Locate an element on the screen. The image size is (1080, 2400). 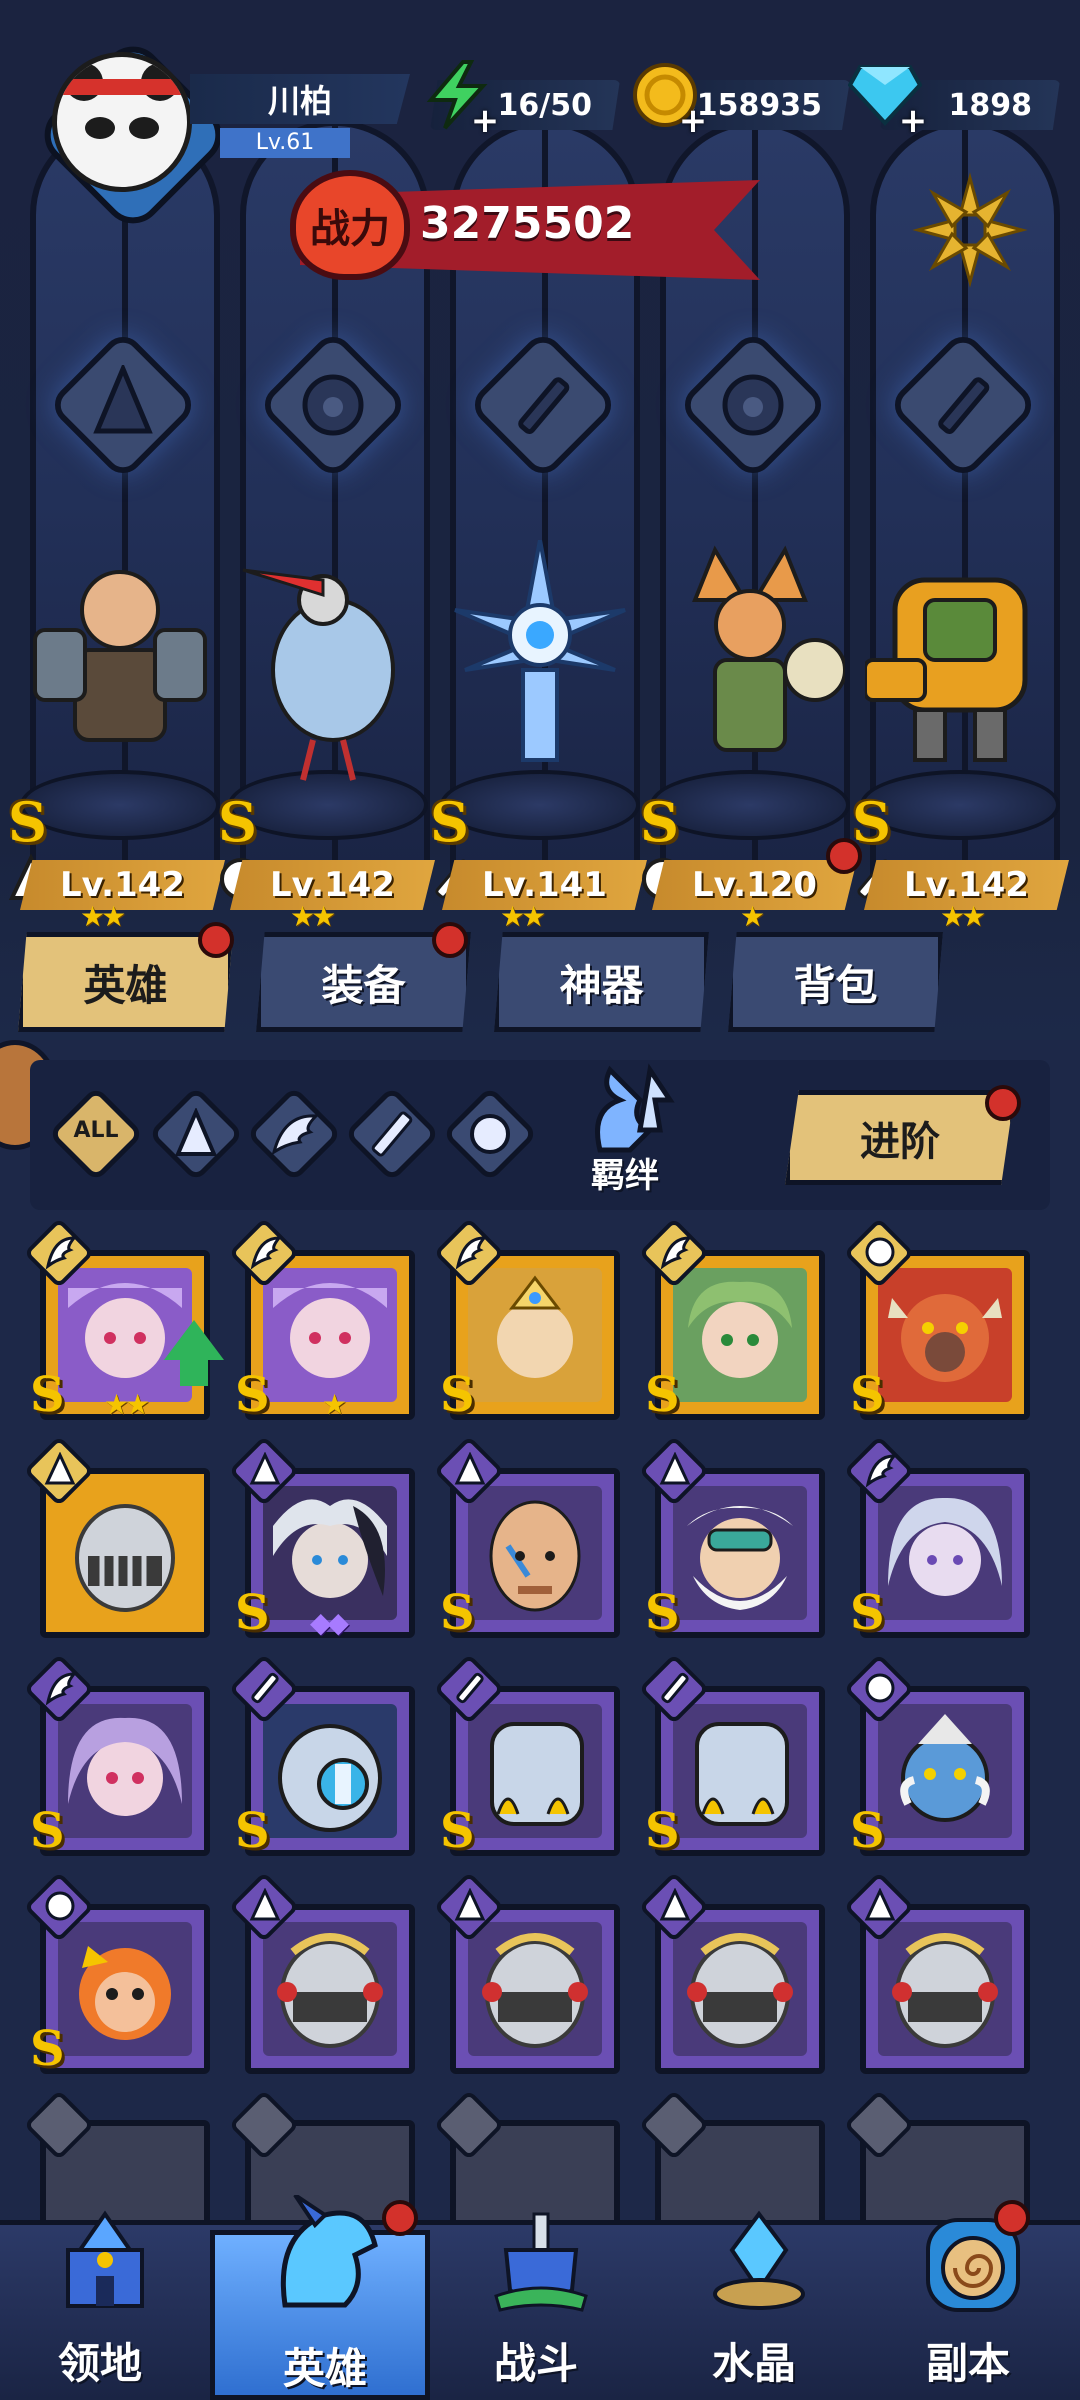
add-gold-button: + is located at coordinates (666, 97).